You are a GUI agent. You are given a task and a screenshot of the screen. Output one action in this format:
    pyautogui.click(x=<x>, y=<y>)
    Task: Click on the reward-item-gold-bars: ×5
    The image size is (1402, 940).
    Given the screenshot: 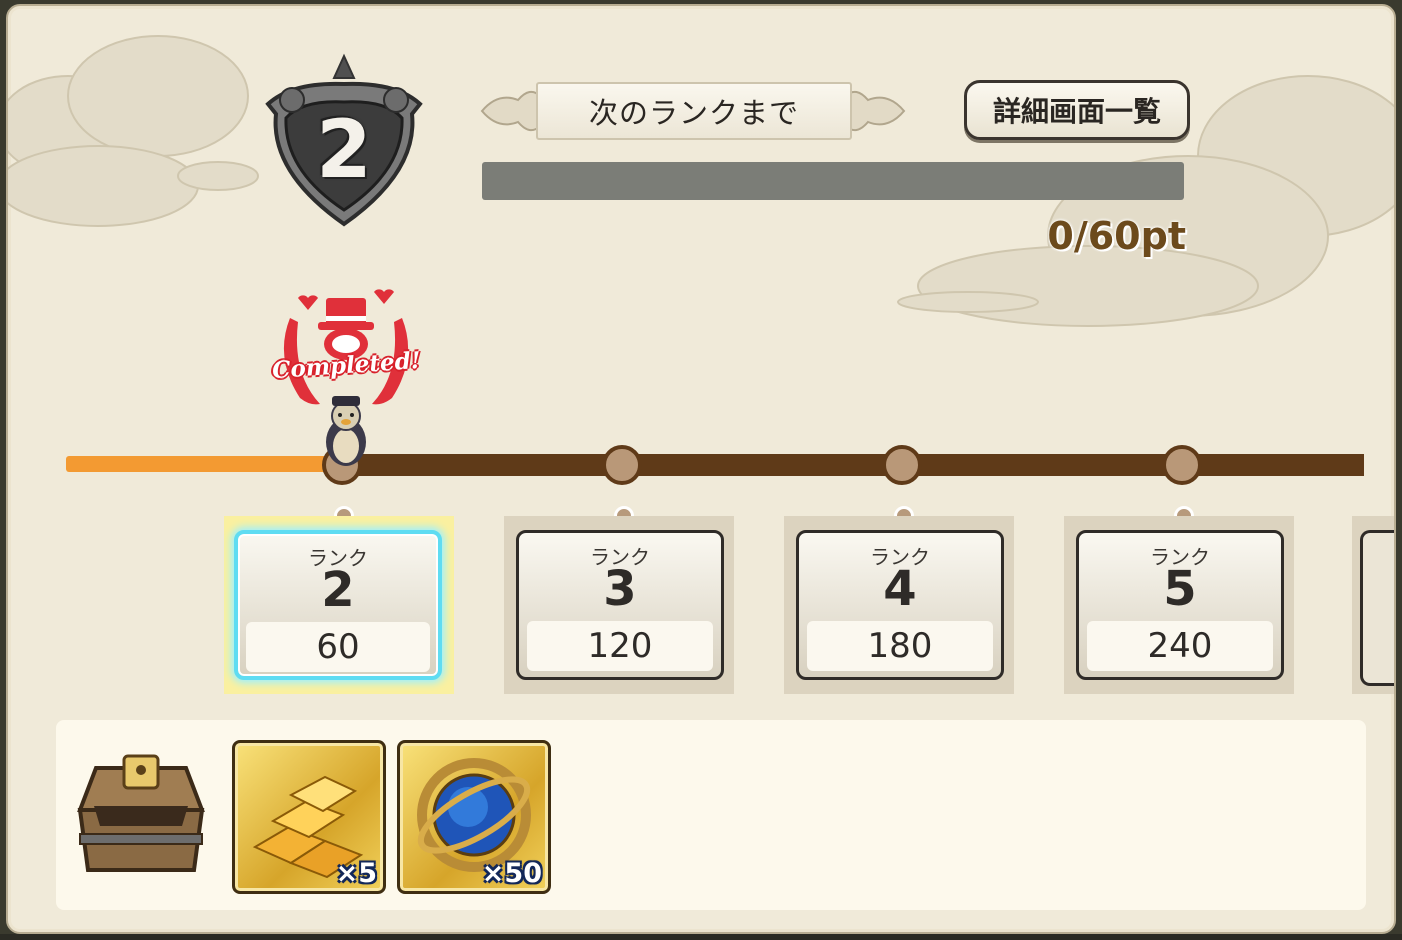 What is the action you would take?
    pyautogui.click(x=309, y=817)
    